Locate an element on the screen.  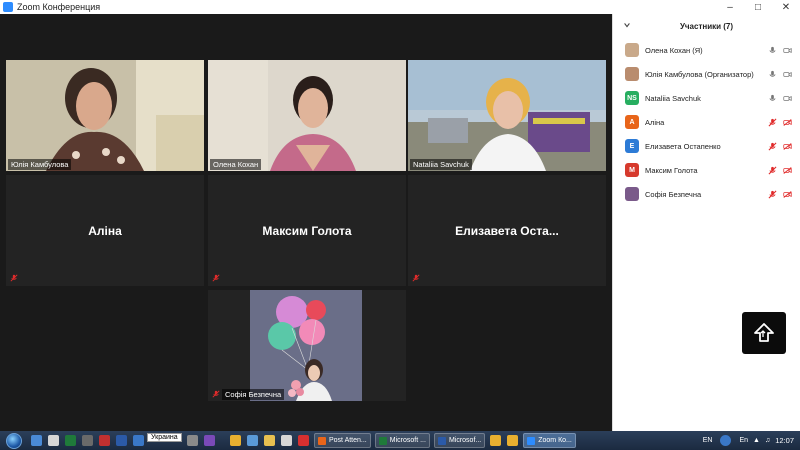
excel-icon is located at coordinates (70, 440).